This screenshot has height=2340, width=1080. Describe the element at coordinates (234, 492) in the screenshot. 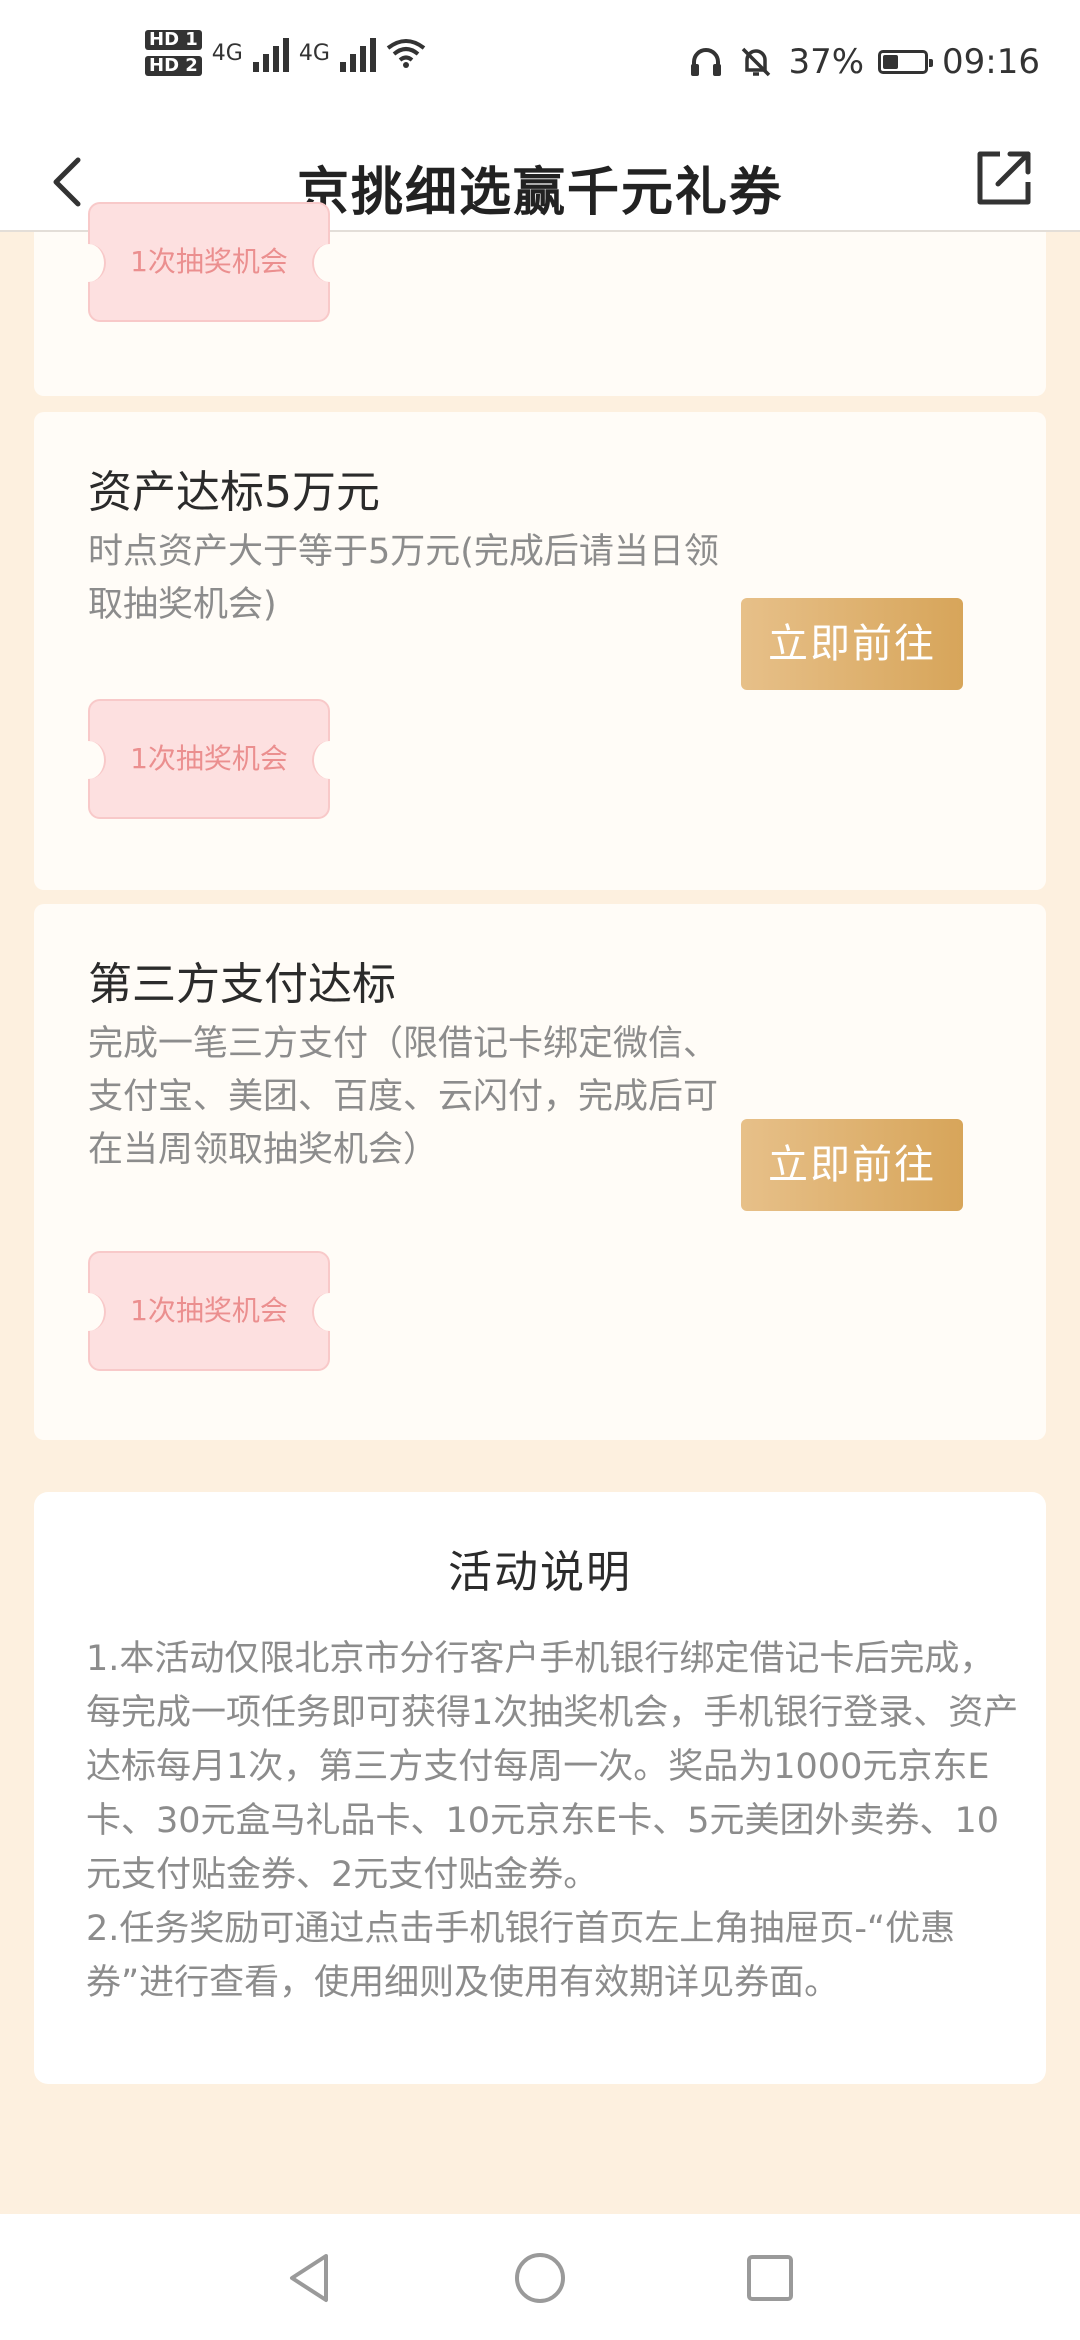

I see `task-title: 资产达标5万元` at that location.